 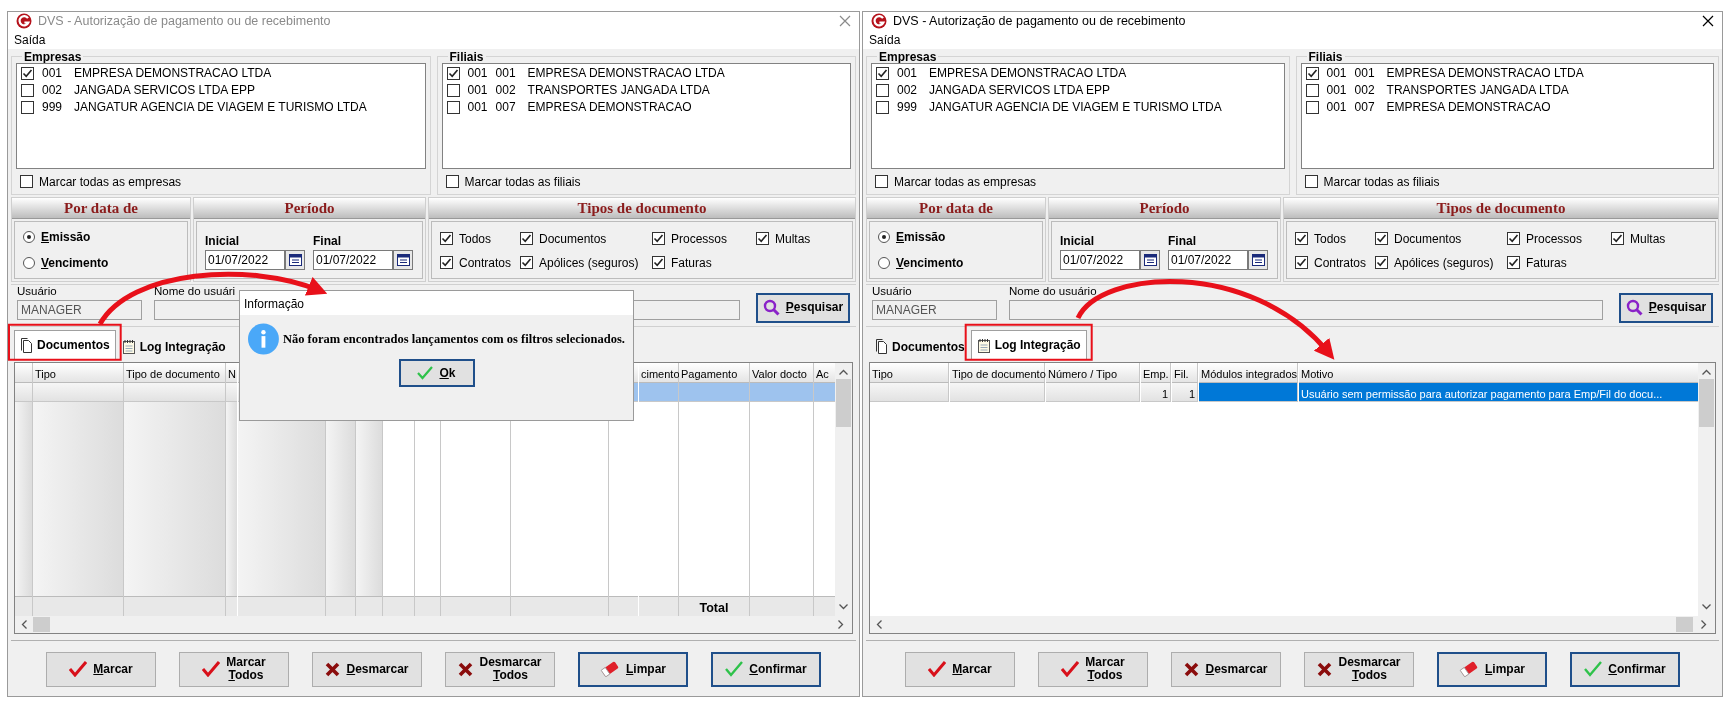 What do you see at coordinates (824, 372) in the screenshot?
I see `column-header: Ac` at bounding box center [824, 372].